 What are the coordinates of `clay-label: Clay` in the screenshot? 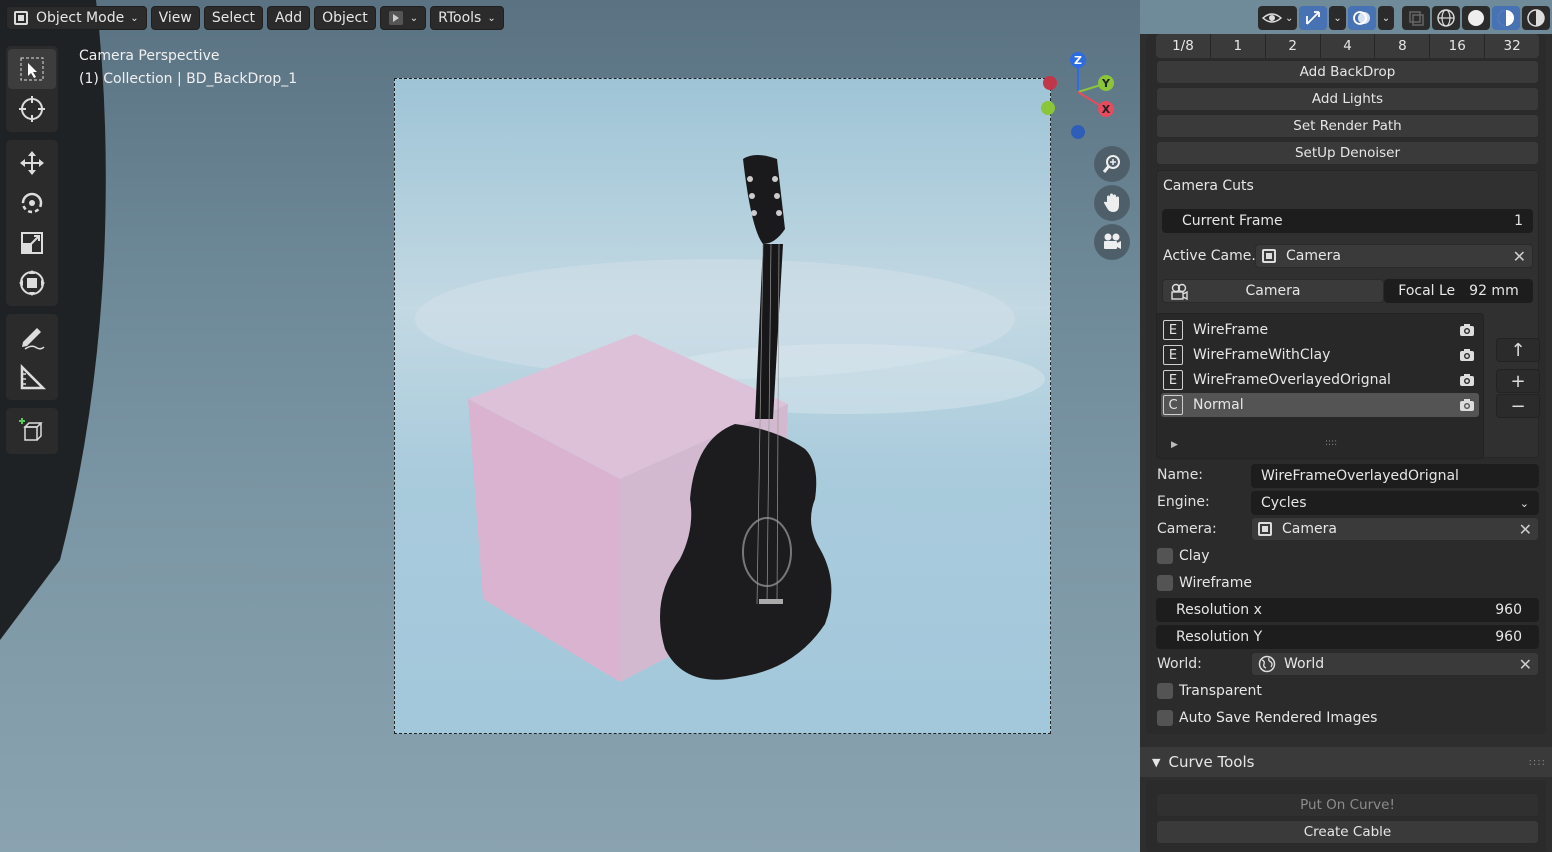 It's located at (1194, 556).